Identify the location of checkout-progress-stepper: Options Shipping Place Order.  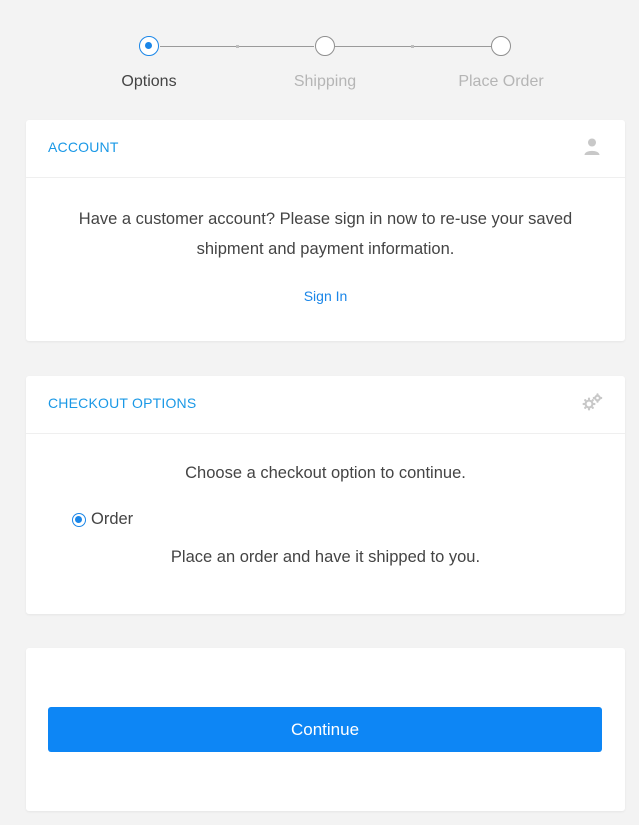
(319, 55).